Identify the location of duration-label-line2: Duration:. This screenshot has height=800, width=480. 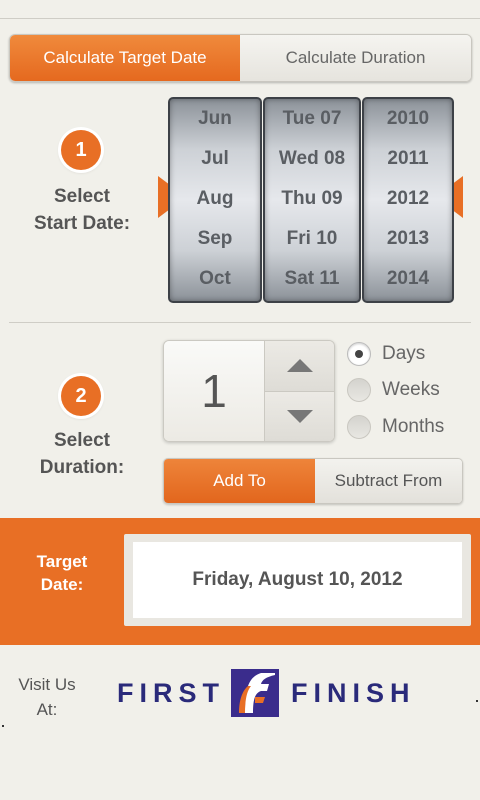
(82, 467).